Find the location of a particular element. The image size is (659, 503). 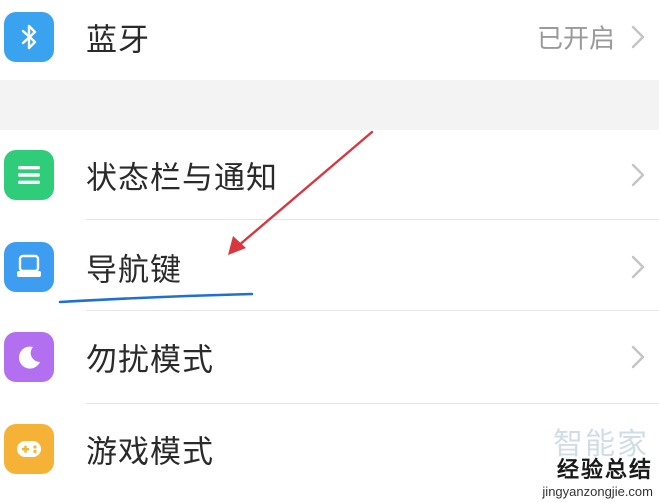

game-mode-label: 游戏模式 is located at coordinates (150, 452).